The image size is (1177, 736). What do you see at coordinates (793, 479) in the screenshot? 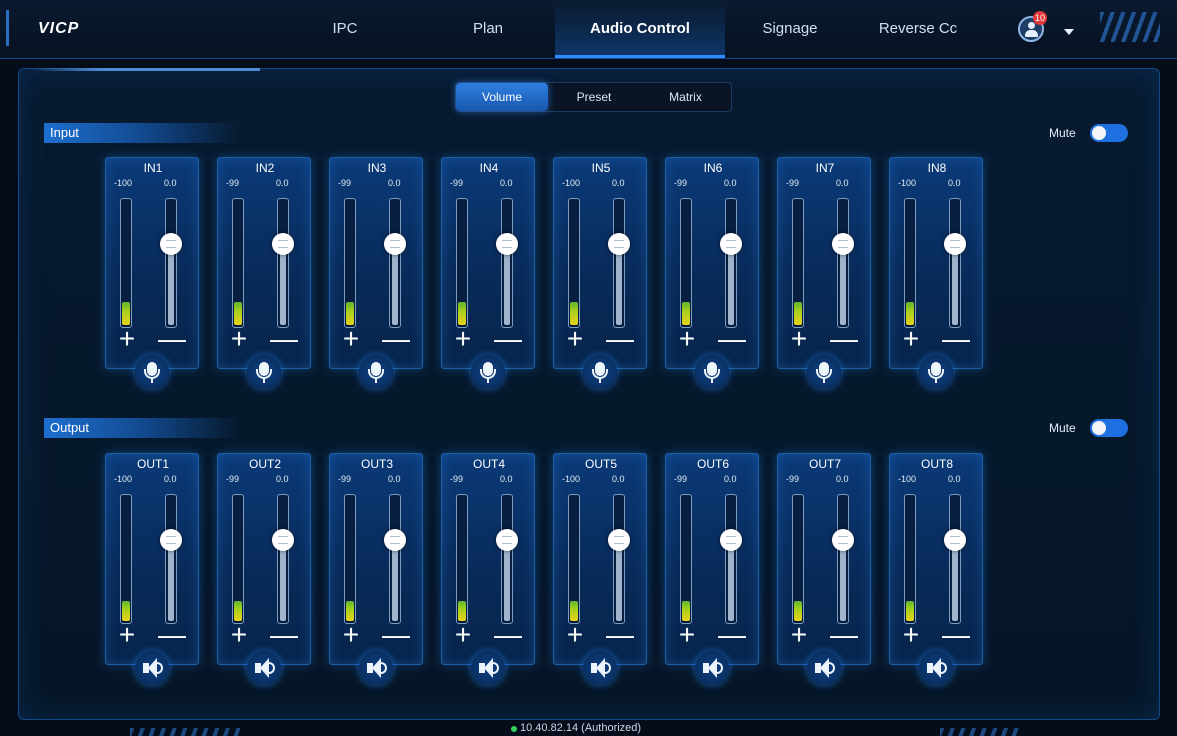
I see `channel-level-readout: -99` at bounding box center [793, 479].